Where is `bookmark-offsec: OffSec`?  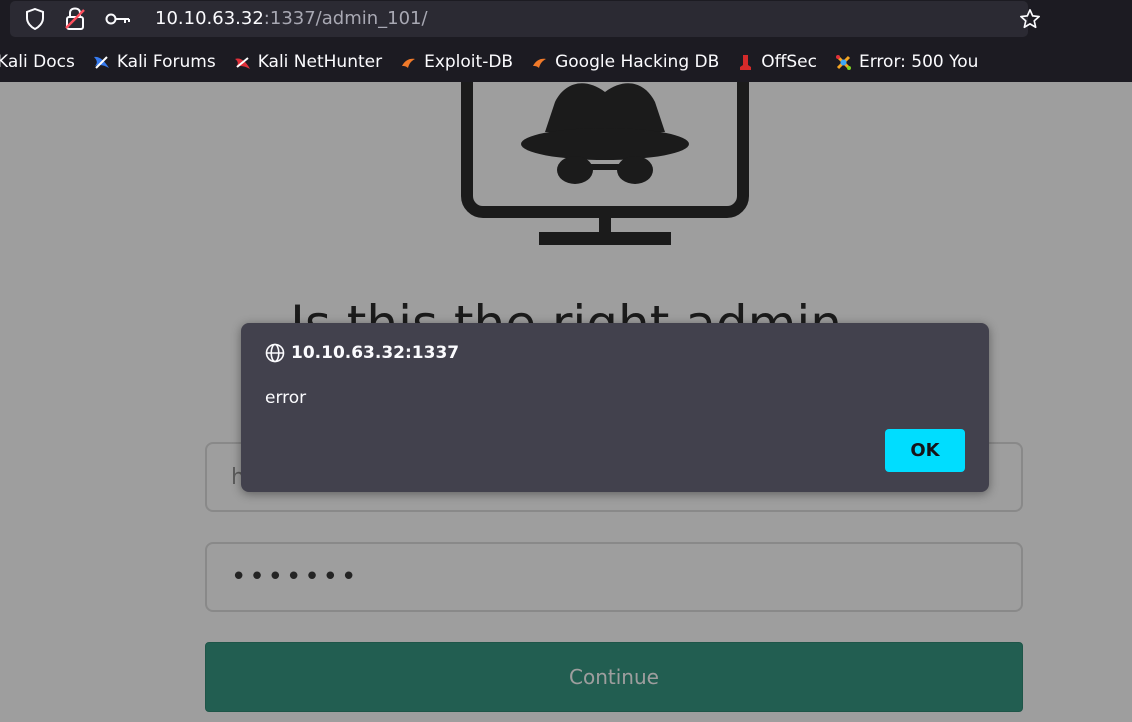
bookmark-offsec: OffSec is located at coordinates (777, 62).